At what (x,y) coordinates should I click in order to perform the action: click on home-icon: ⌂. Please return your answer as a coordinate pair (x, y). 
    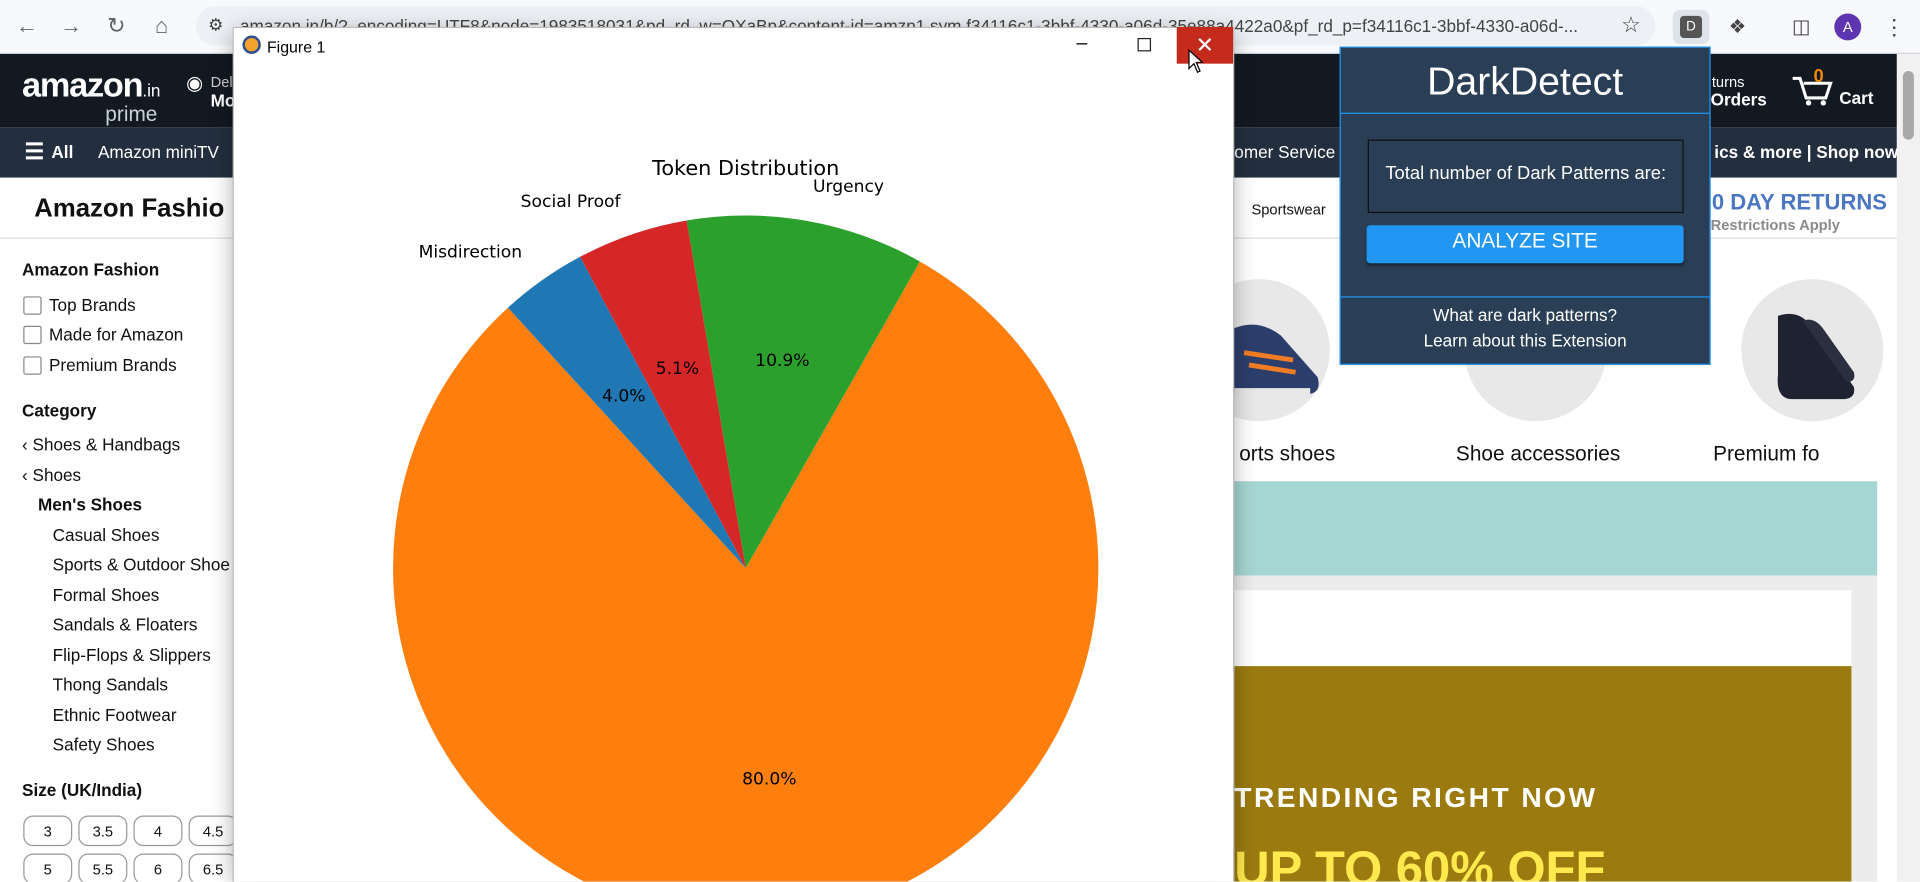
    Looking at the image, I should click on (162, 26).